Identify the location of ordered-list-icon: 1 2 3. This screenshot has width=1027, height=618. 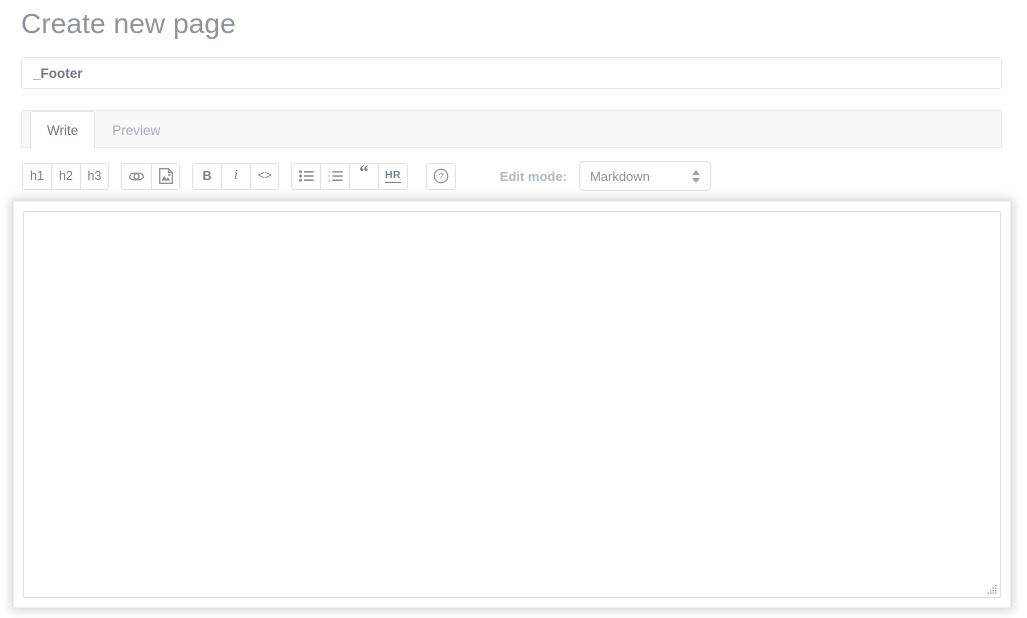
(335, 176).